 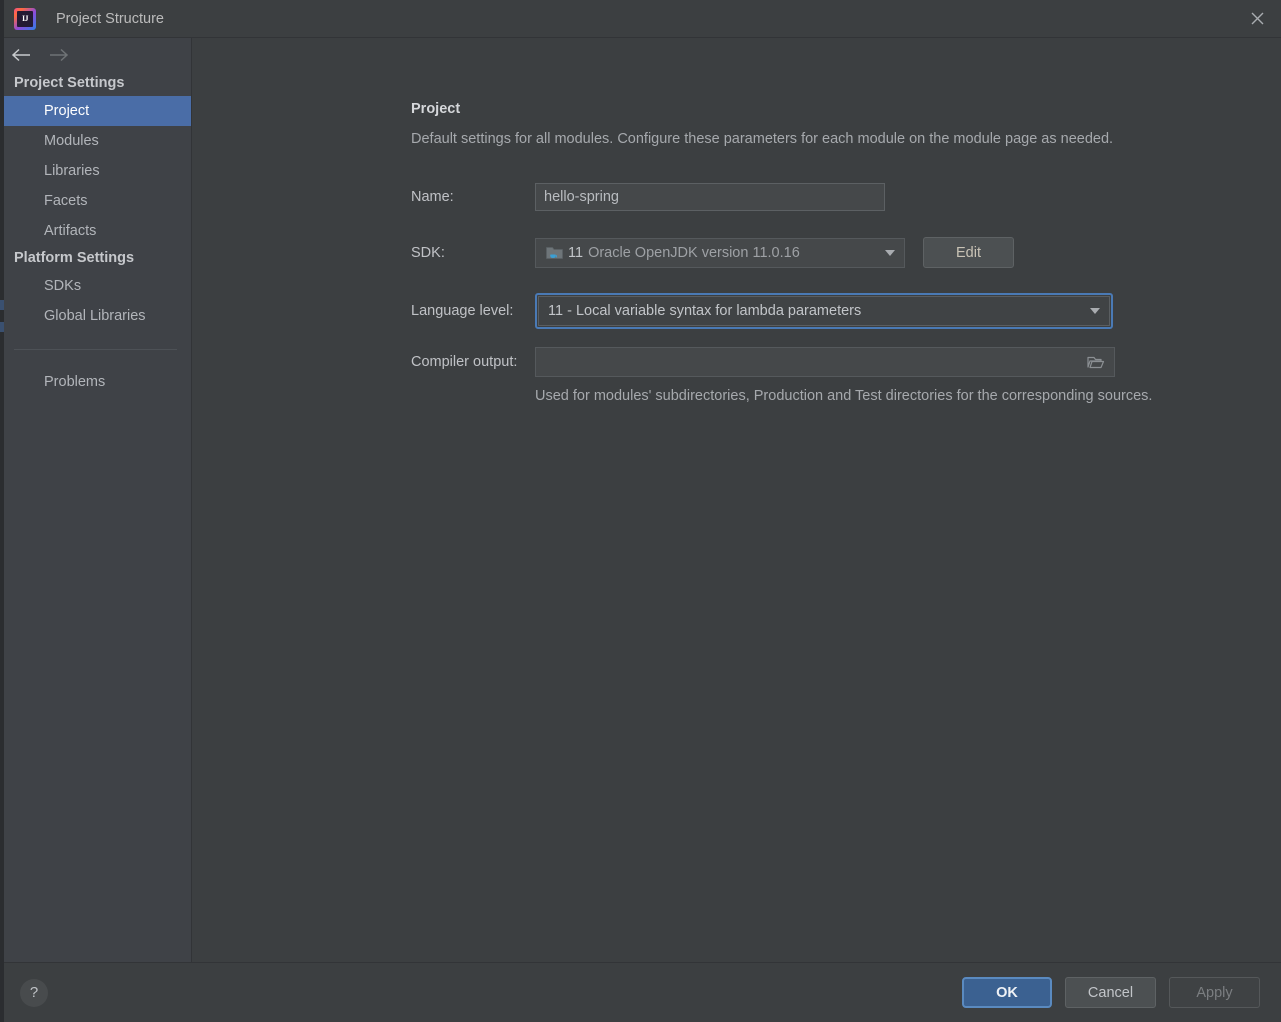 What do you see at coordinates (95, 54) in the screenshot?
I see `sidebar-nav-arrows` at bounding box center [95, 54].